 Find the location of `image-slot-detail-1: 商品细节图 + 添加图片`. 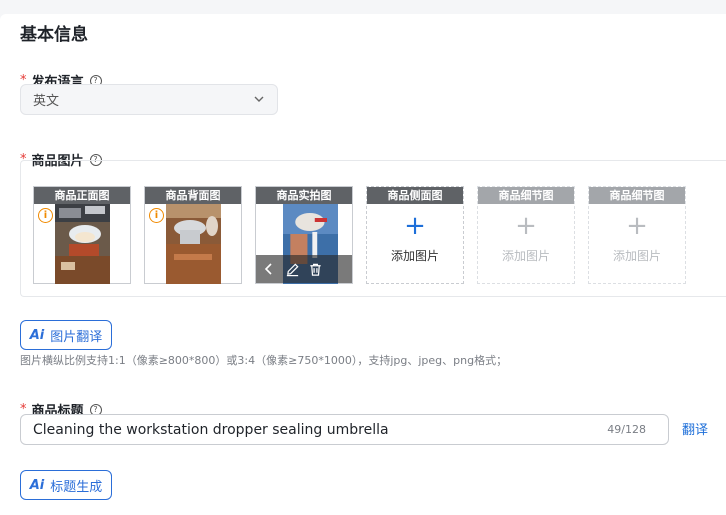

image-slot-detail-1: 商品细节图 + 添加图片 is located at coordinates (526, 235).